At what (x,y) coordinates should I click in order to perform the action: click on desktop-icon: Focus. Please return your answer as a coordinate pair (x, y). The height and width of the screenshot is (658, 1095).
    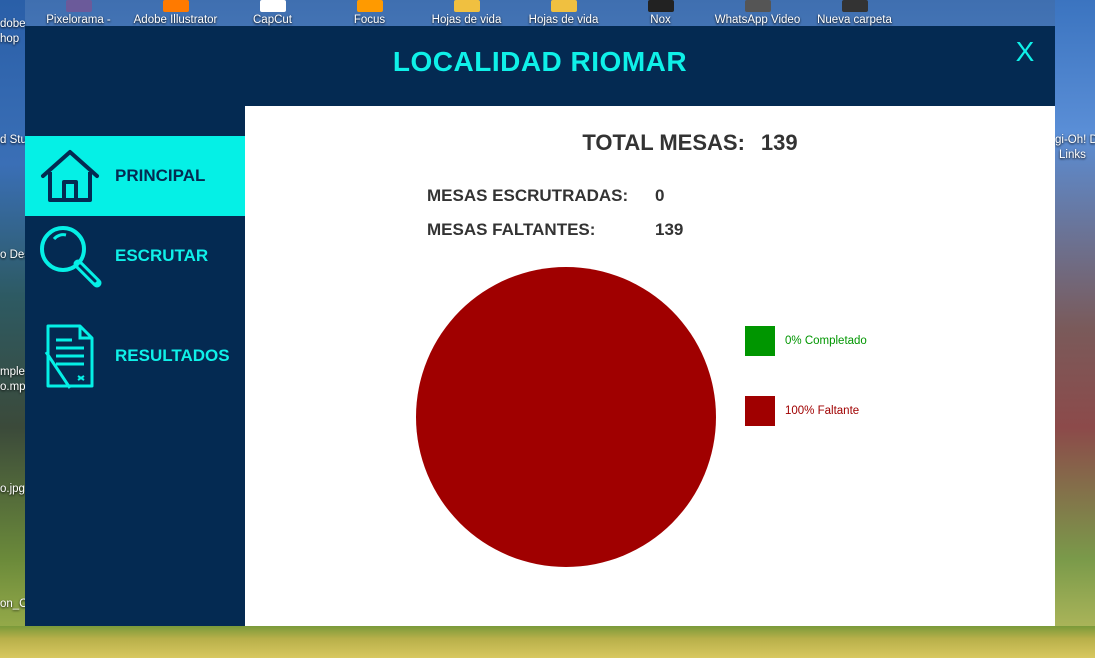
    Looking at the image, I should click on (369, 13).